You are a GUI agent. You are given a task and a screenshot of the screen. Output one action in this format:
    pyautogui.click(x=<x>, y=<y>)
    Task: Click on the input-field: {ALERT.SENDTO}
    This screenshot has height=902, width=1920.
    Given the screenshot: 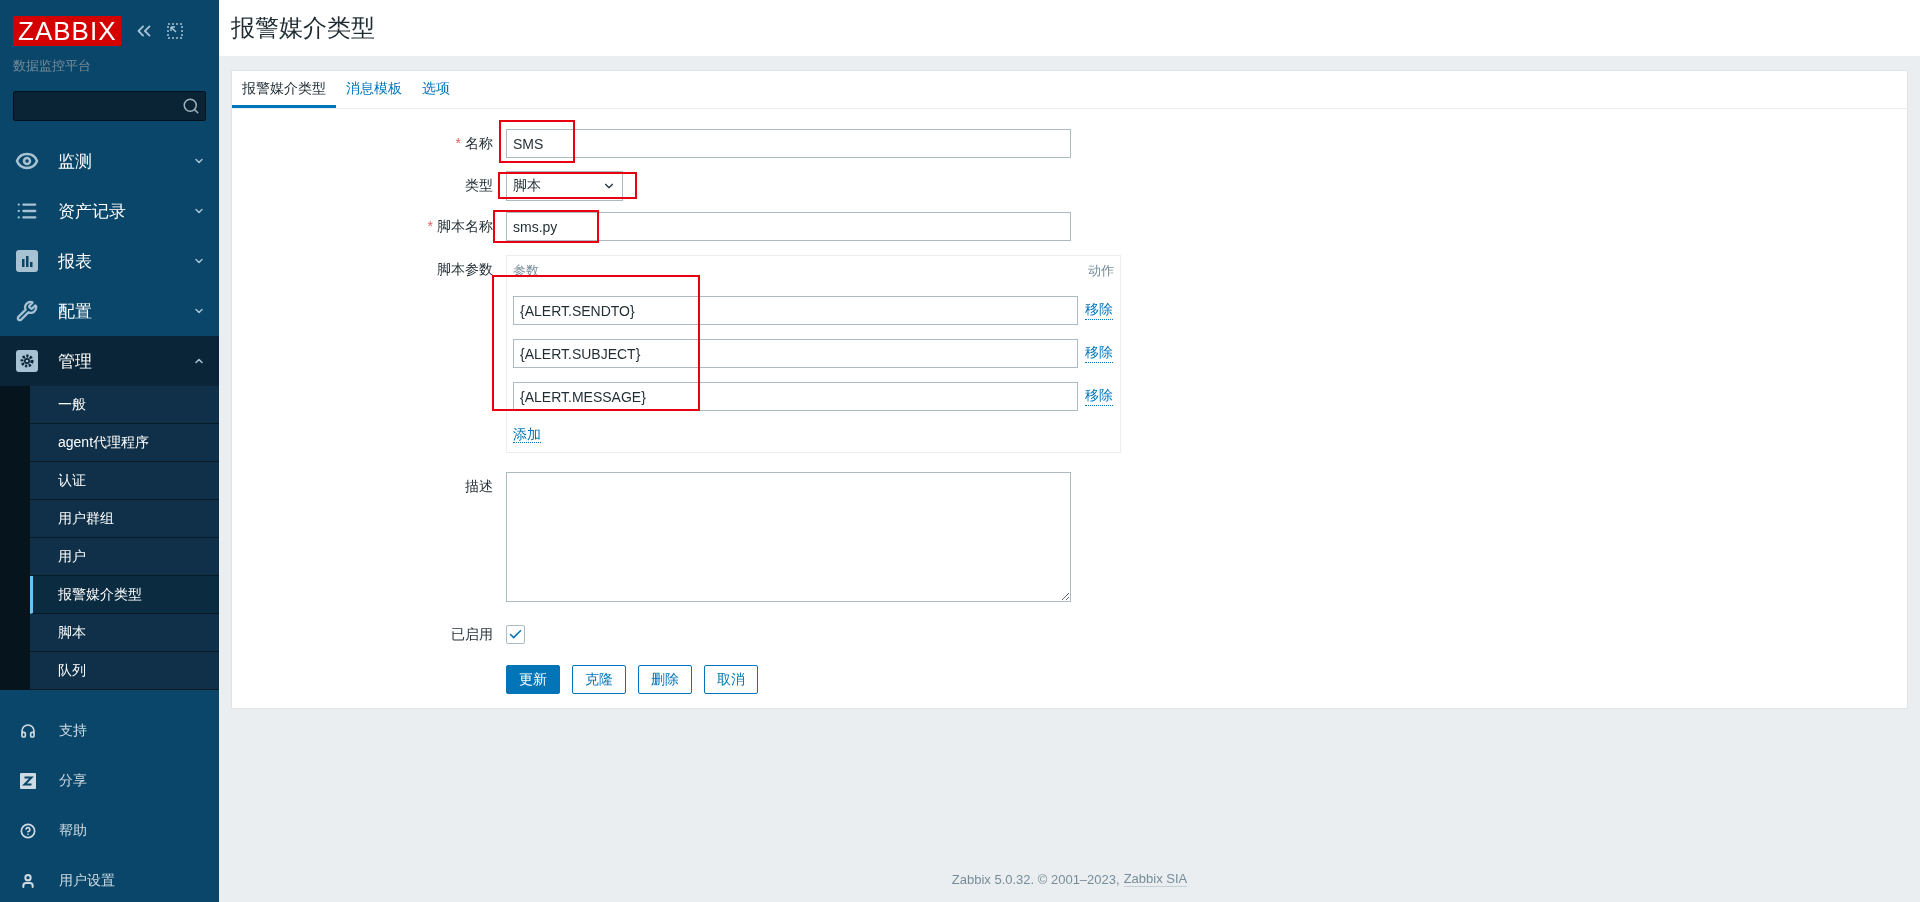 What is the action you would take?
    pyautogui.click(x=795, y=310)
    